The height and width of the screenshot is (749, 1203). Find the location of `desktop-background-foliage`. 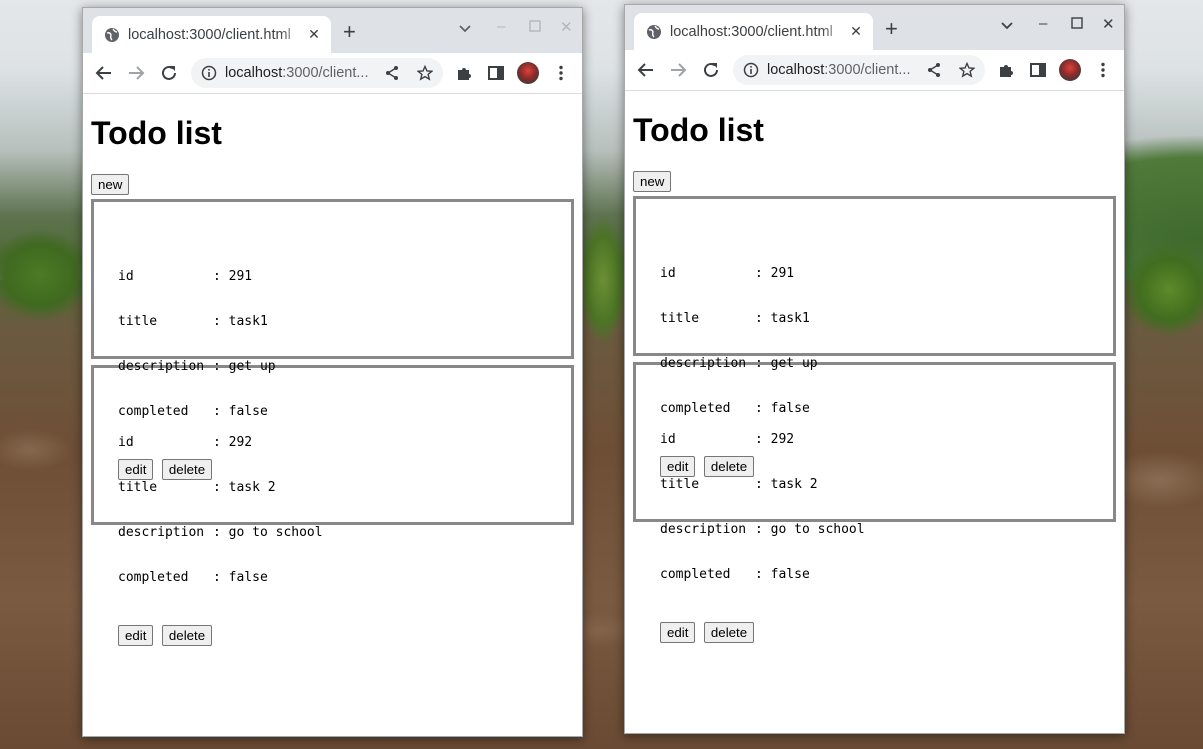

desktop-background-foliage is located at coordinates (41, 285).